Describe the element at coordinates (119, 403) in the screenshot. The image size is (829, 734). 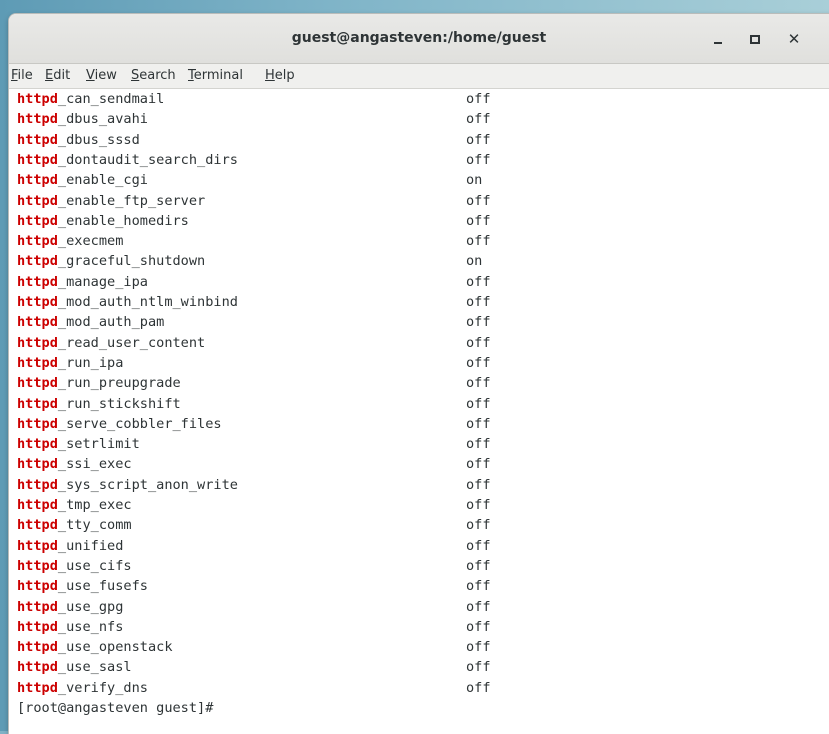
I see `boolean-name: _run_stickshift` at that location.